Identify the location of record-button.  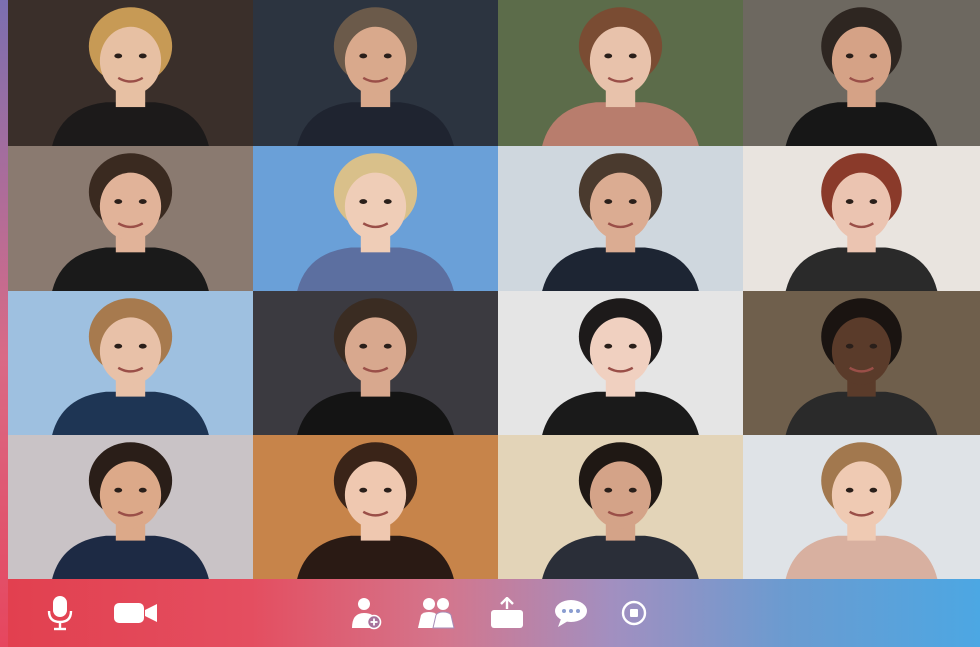
(634, 613).